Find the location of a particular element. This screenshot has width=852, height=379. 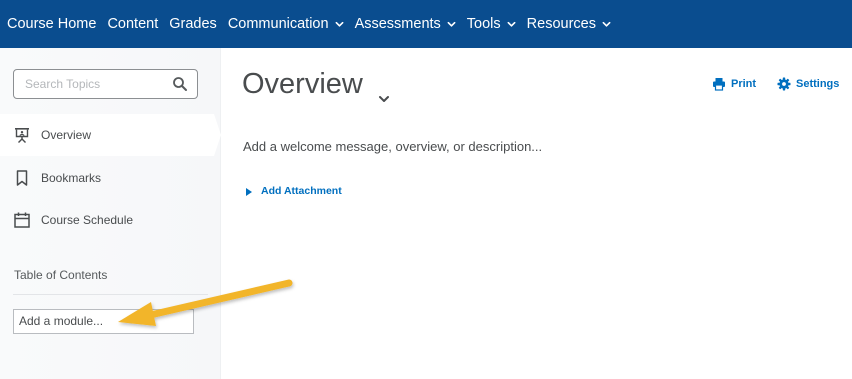

nav-content-label: Content is located at coordinates (133, 24).